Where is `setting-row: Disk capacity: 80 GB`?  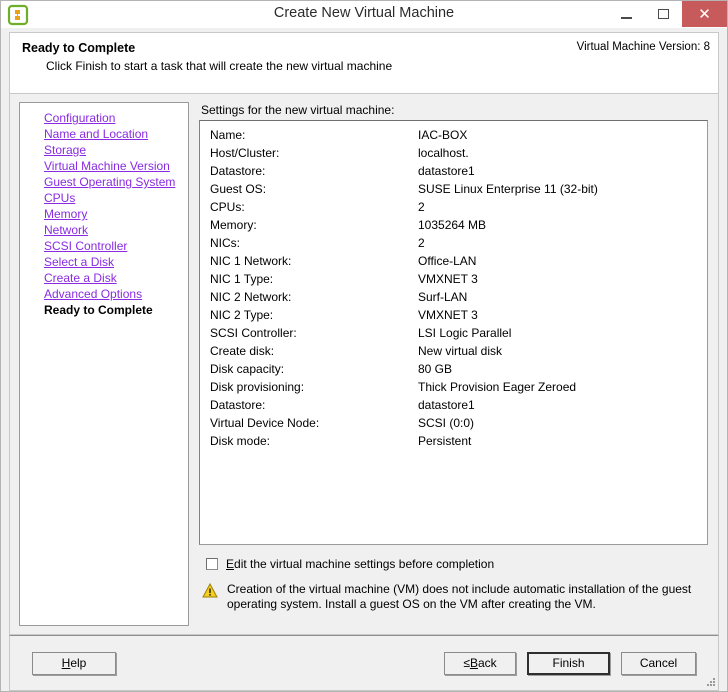 setting-row: Disk capacity: 80 GB is located at coordinates (453, 369).